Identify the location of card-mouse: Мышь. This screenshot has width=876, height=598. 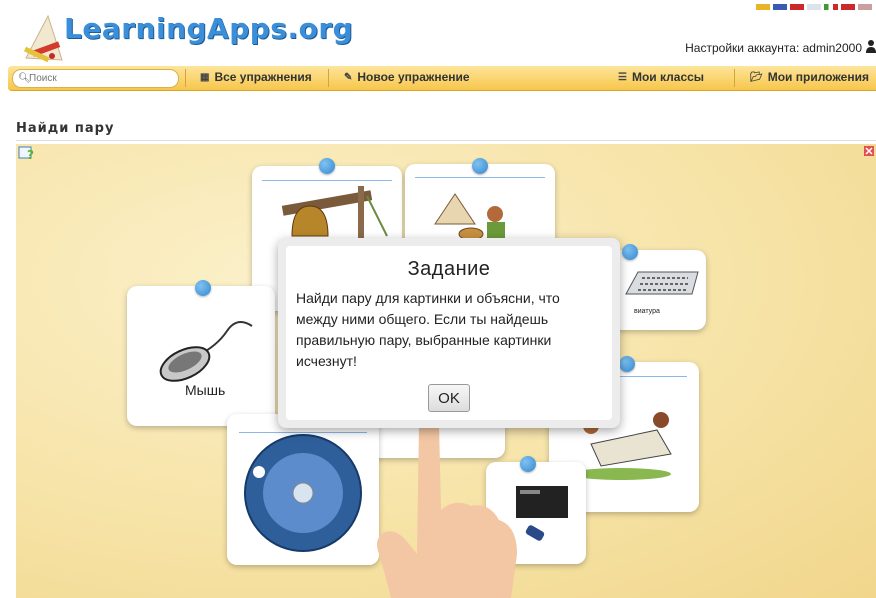
(201, 353).